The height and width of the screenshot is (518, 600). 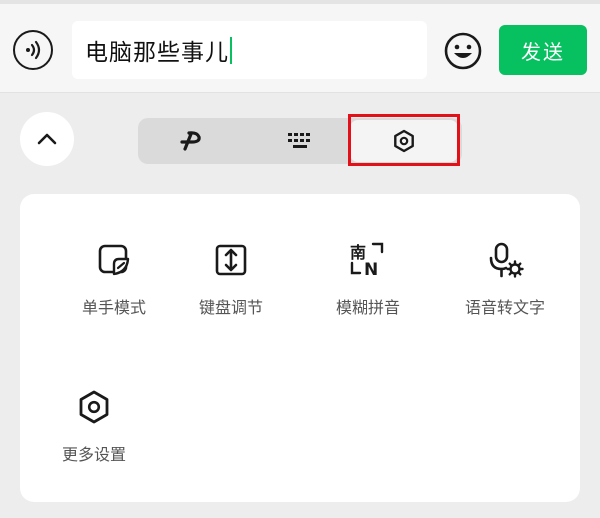 I want to click on tool-fuzzy-pinyin: 南 N 模糊拼音, so click(x=368, y=279).